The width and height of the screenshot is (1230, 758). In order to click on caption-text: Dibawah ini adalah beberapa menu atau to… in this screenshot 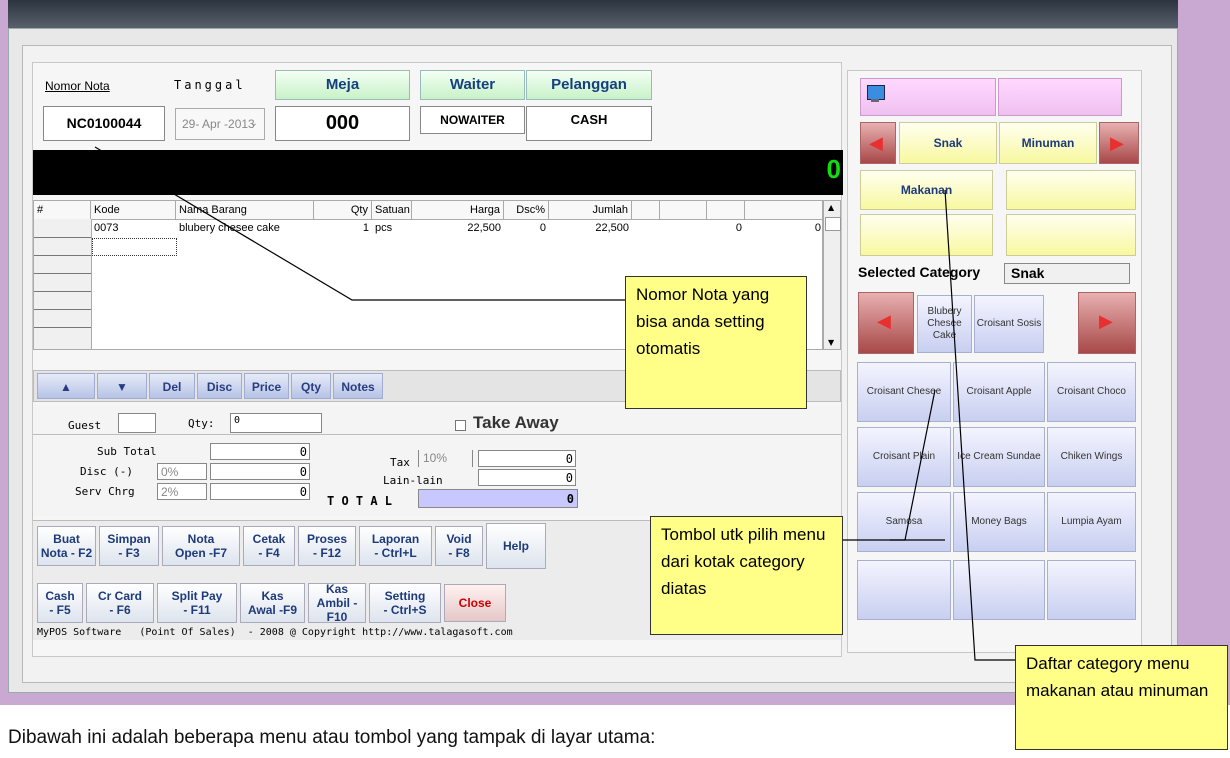, I will do `click(332, 737)`.